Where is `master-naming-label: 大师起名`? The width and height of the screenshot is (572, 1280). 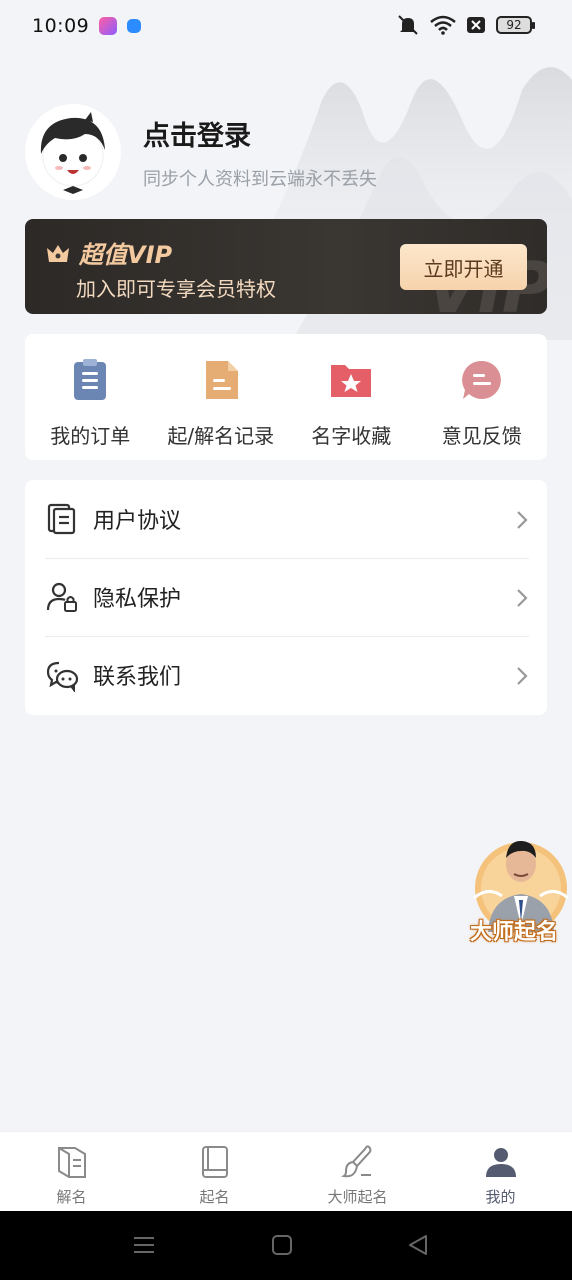 master-naming-label: 大师起名 is located at coordinates (514, 932).